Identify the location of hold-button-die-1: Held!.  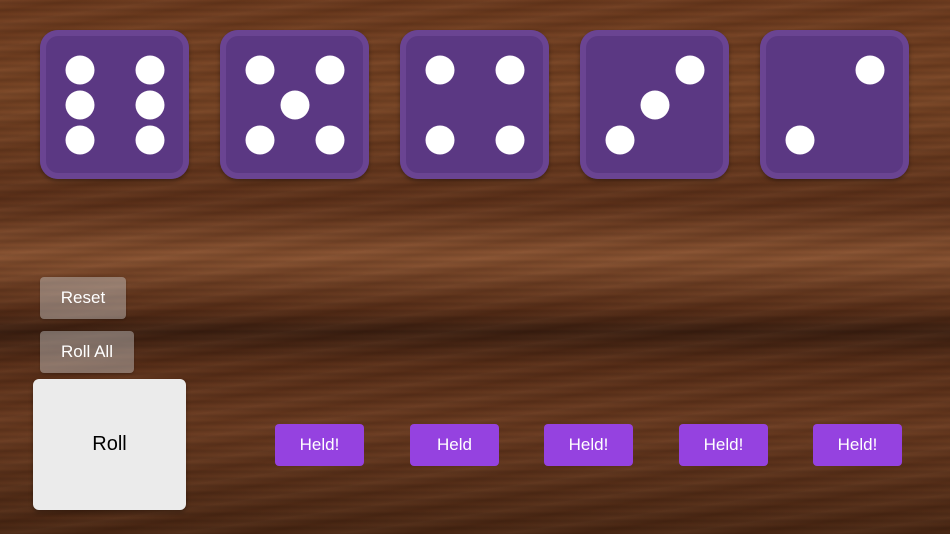
(319, 445).